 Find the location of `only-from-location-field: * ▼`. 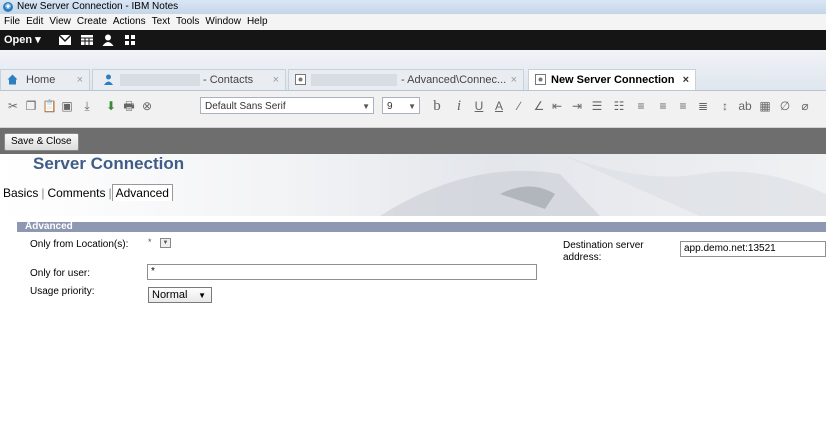

only-from-location-field: * ▼ is located at coordinates (168, 244).